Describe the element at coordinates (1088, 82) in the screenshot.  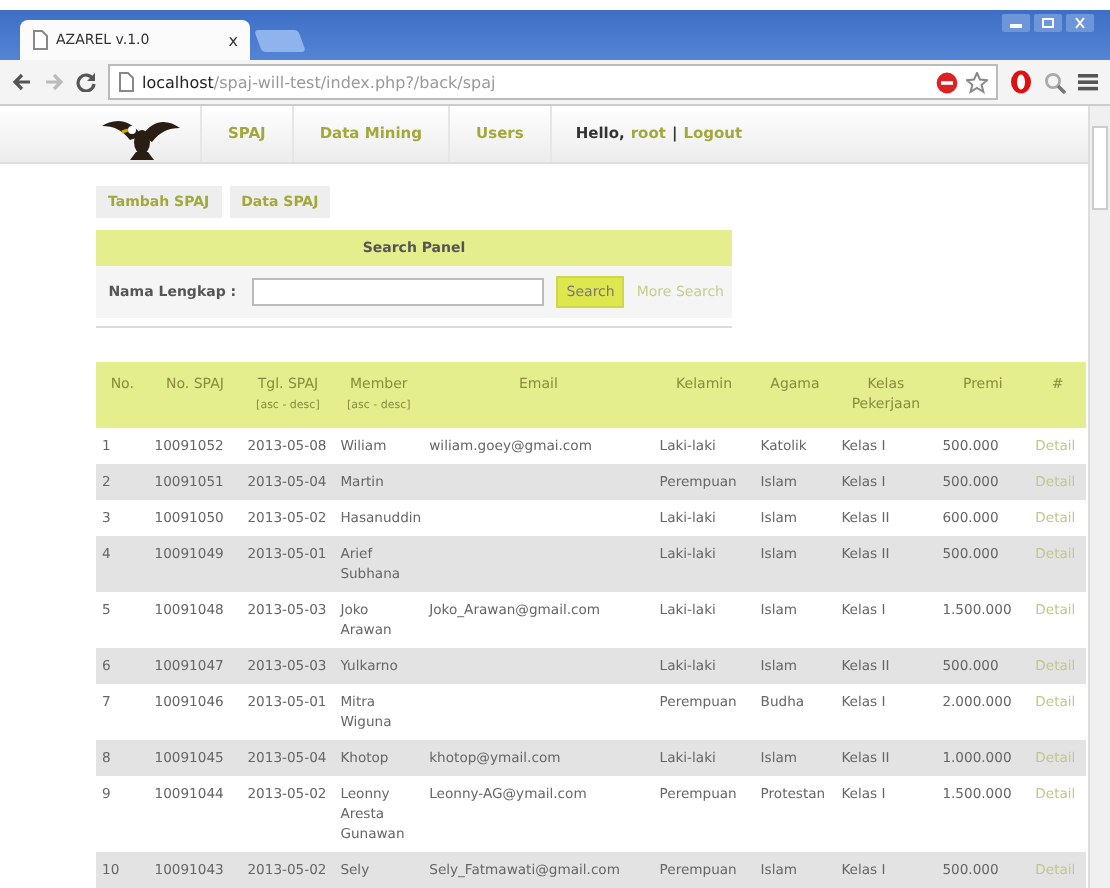
I see `menu-icon` at that location.